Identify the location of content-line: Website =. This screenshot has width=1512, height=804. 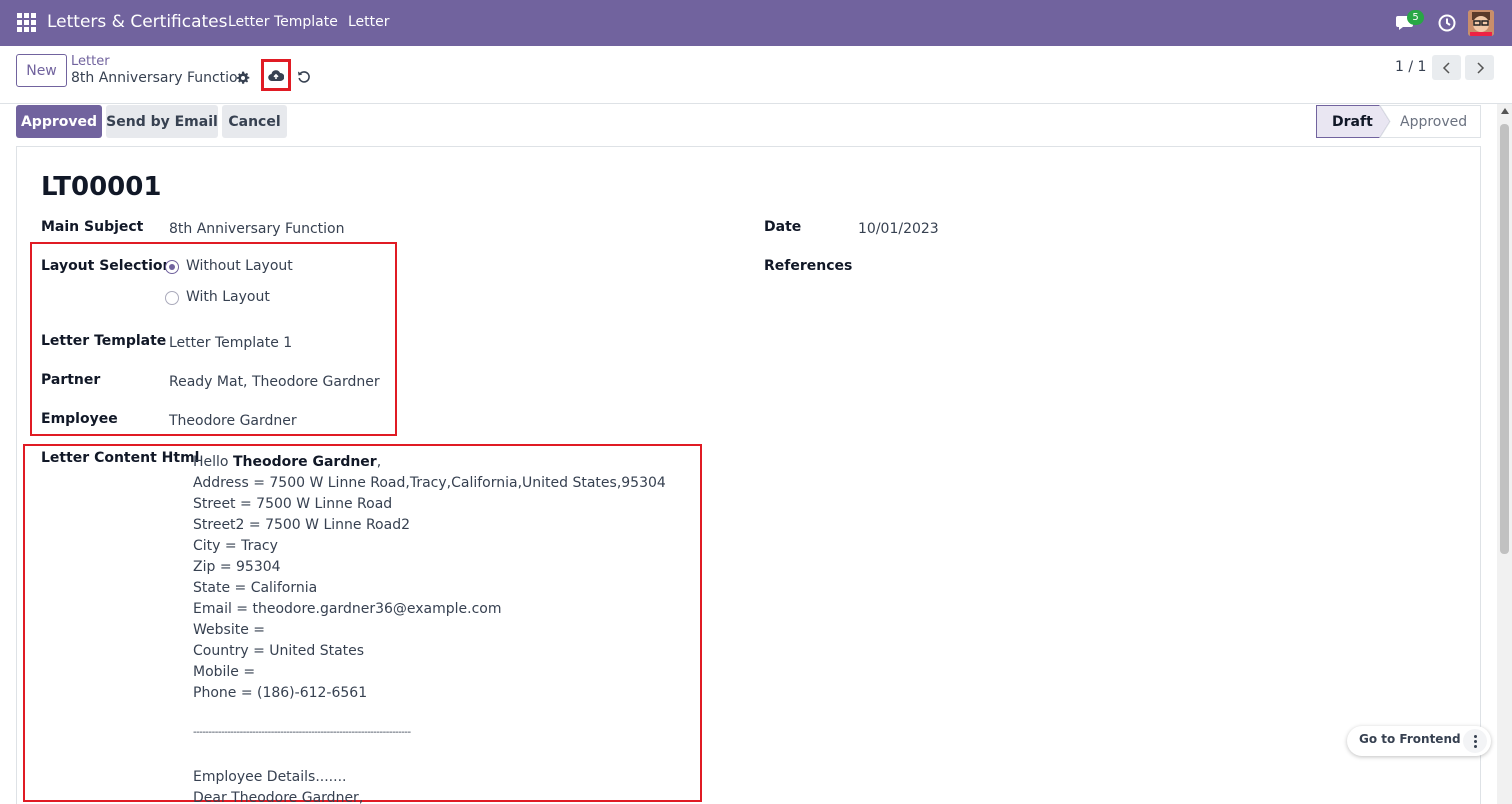
(229, 630).